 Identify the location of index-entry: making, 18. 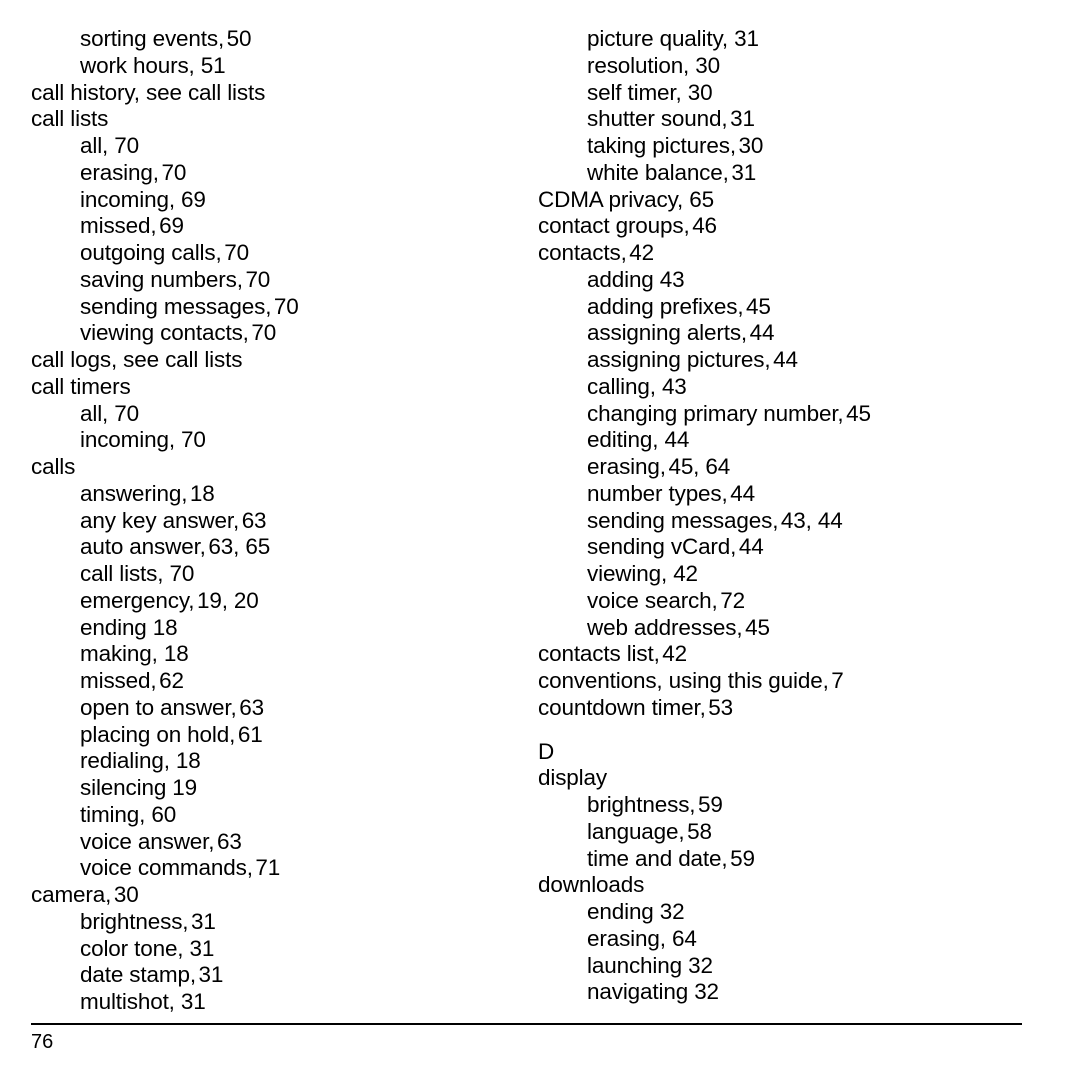
(271, 654).